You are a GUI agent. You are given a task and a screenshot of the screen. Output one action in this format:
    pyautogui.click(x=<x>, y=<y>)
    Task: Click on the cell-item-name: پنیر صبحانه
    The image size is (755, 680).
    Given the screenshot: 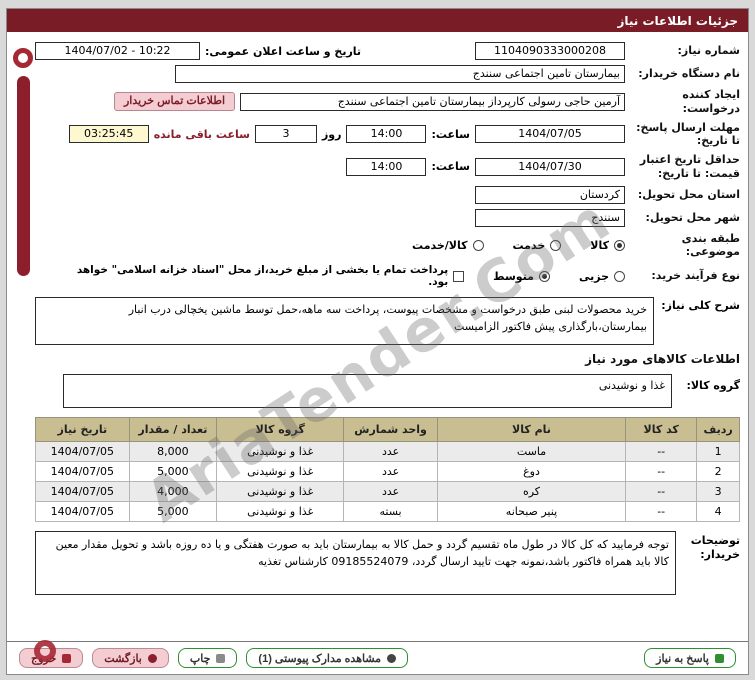 What is the action you would take?
    pyautogui.click(x=531, y=511)
    